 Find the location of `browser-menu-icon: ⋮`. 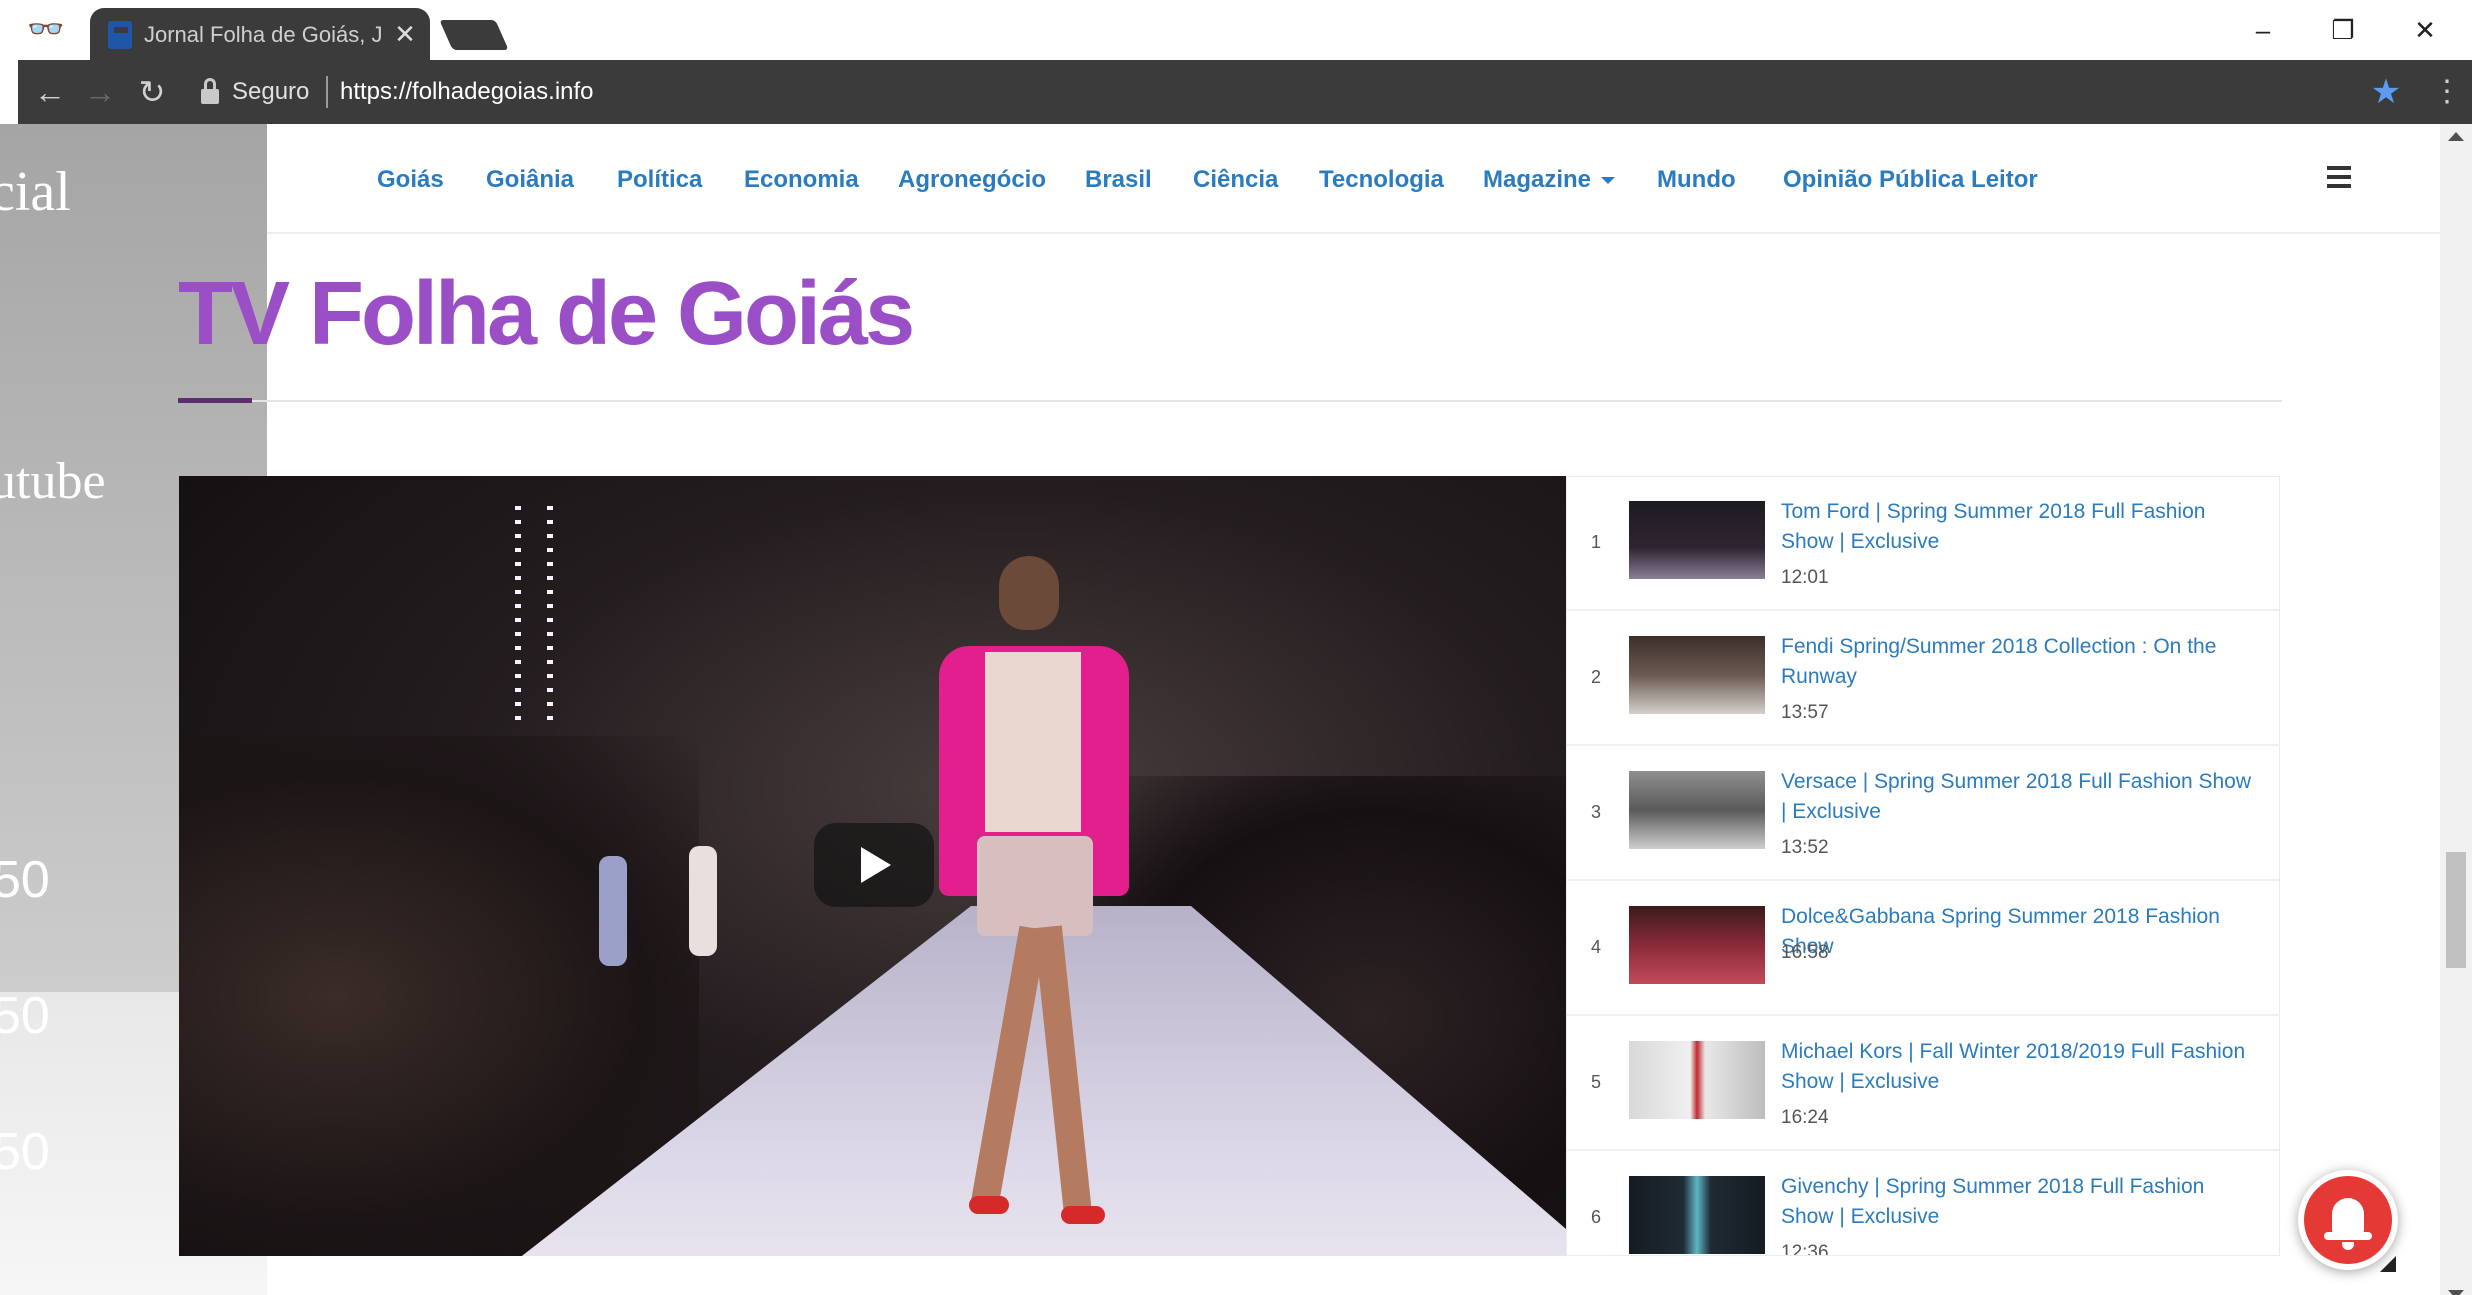

browser-menu-icon: ⋮ is located at coordinates (2447, 92).